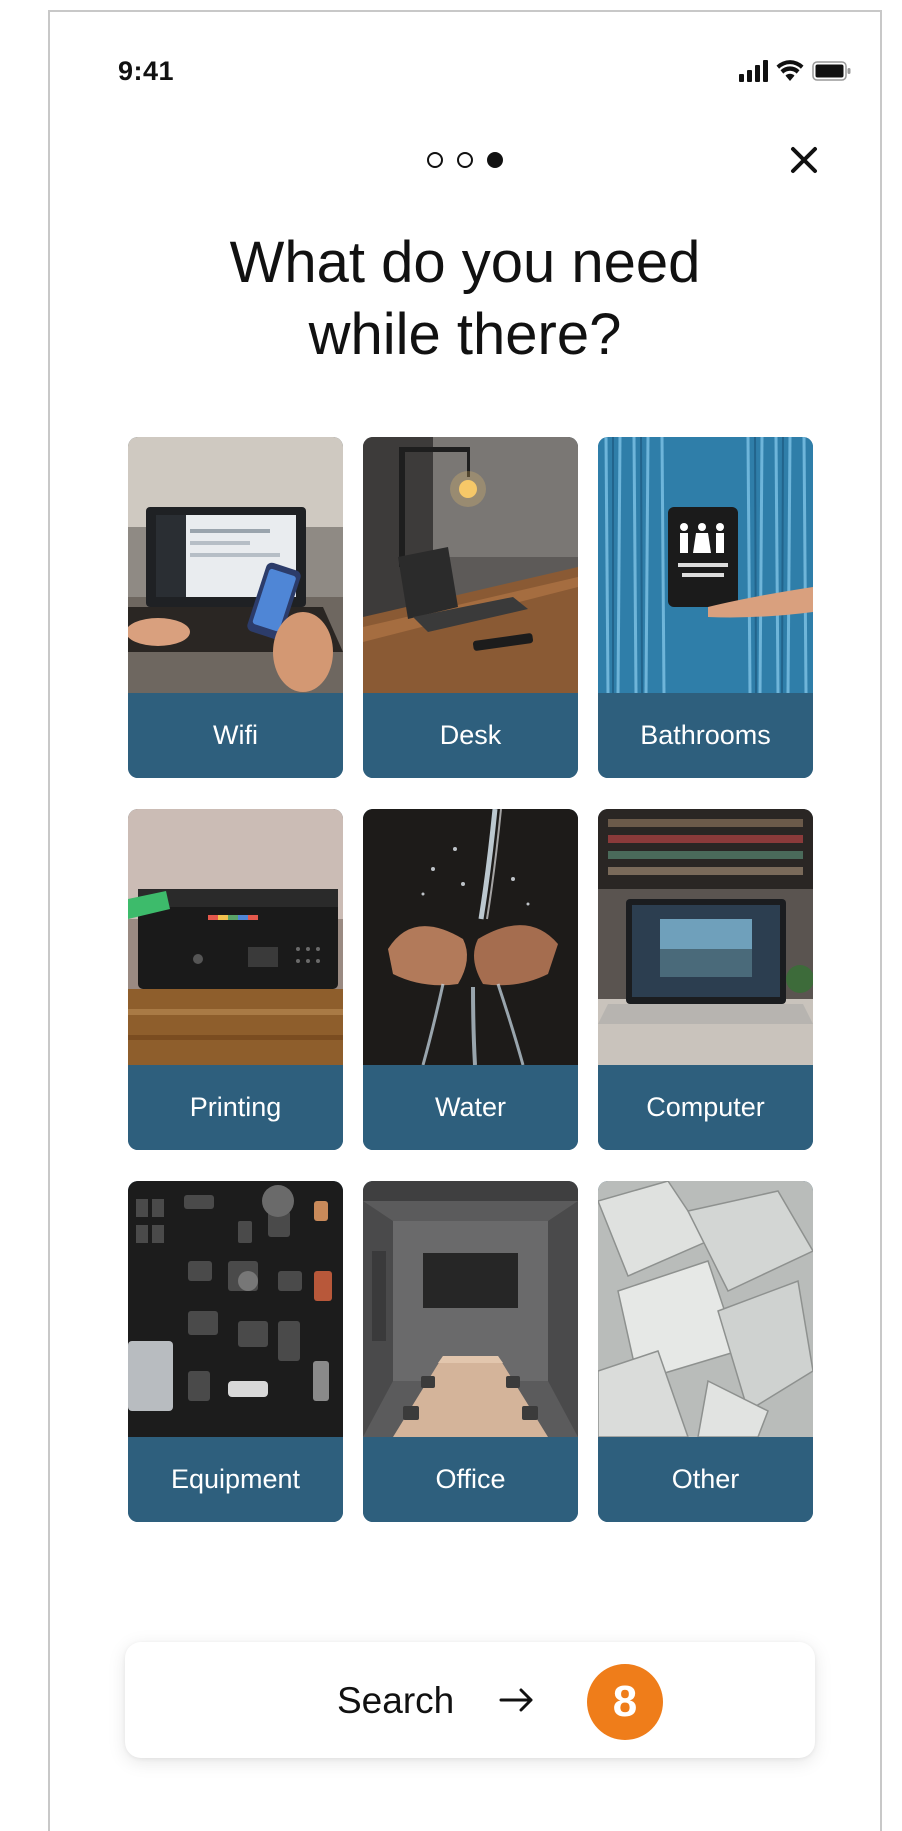 The width and height of the screenshot is (902, 1831). I want to click on tile-label: Other, so click(705, 1479).